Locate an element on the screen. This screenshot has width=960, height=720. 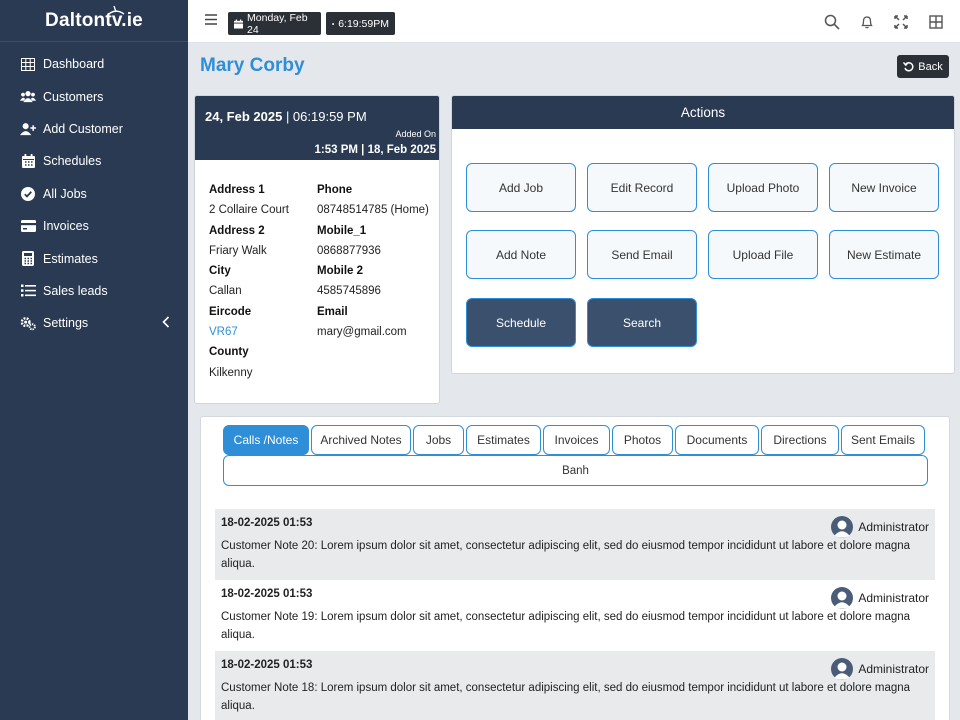
header-datetime: 24, Feb 2025 | 06:19:59 PM is located at coordinates (286, 116).